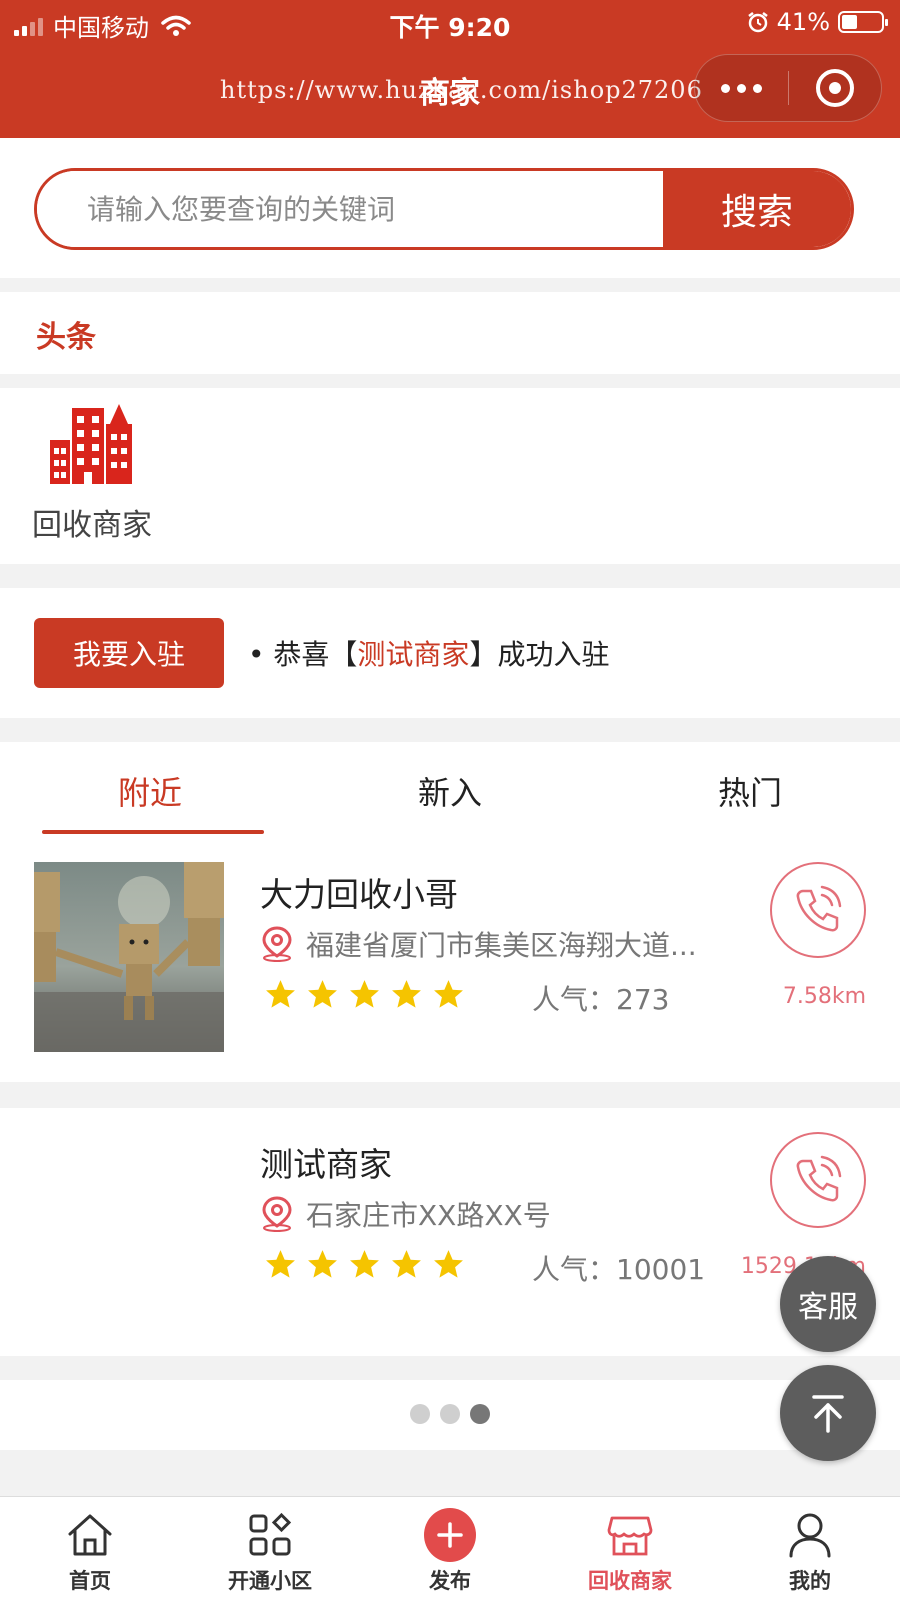 This screenshot has height=1600, width=900. I want to click on user-icon, so click(810, 1535).